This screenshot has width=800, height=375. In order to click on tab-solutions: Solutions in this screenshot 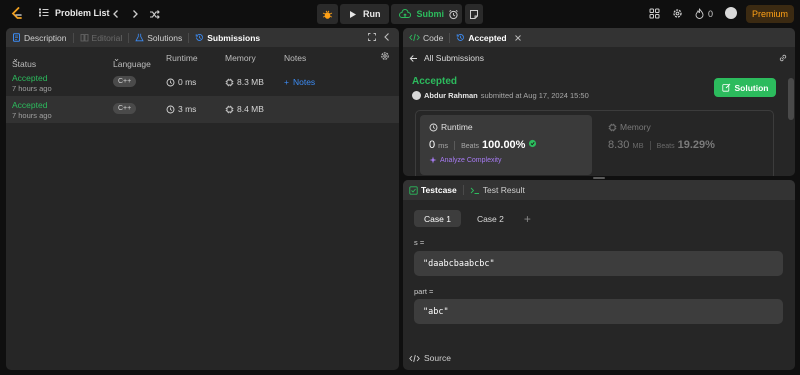, I will do `click(158, 38)`.